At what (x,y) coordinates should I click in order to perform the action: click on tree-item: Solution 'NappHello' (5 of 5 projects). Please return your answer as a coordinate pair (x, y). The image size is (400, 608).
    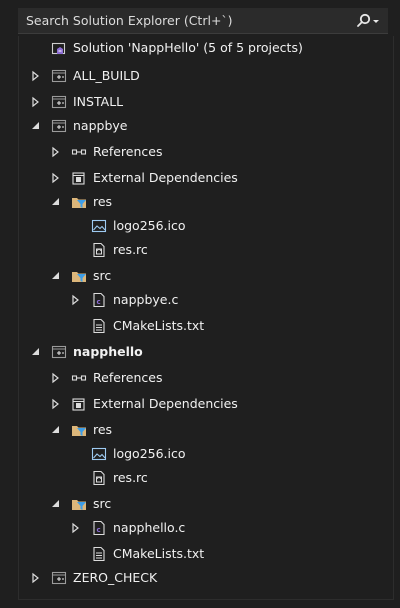
    Looking at the image, I should click on (206, 48).